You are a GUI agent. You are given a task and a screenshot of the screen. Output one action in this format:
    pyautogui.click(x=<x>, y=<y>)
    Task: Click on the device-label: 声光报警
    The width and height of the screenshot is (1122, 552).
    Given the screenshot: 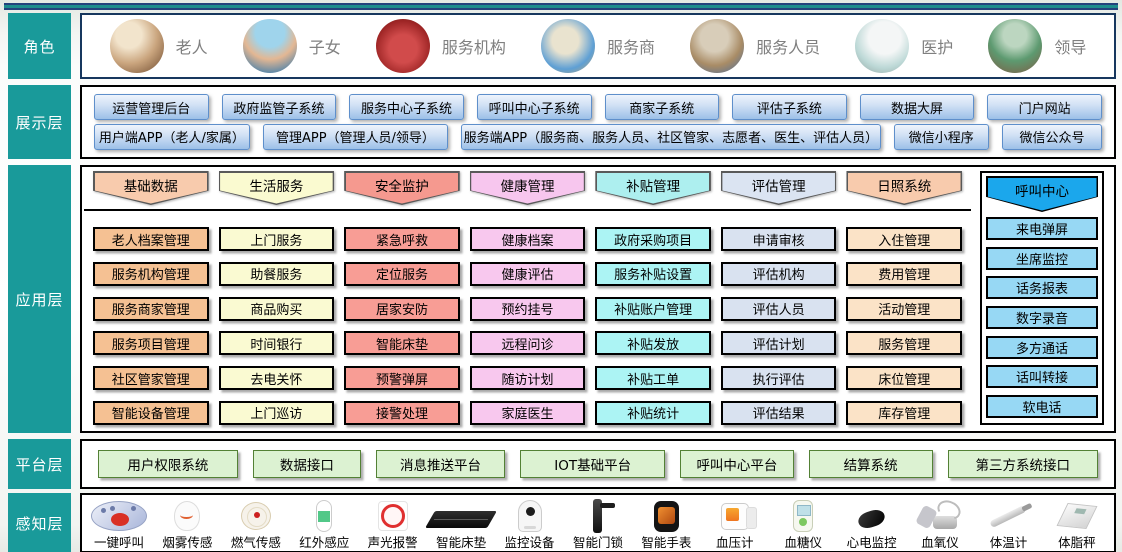 What is the action you would take?
    pyautogui.click(x=392, y=542)
    